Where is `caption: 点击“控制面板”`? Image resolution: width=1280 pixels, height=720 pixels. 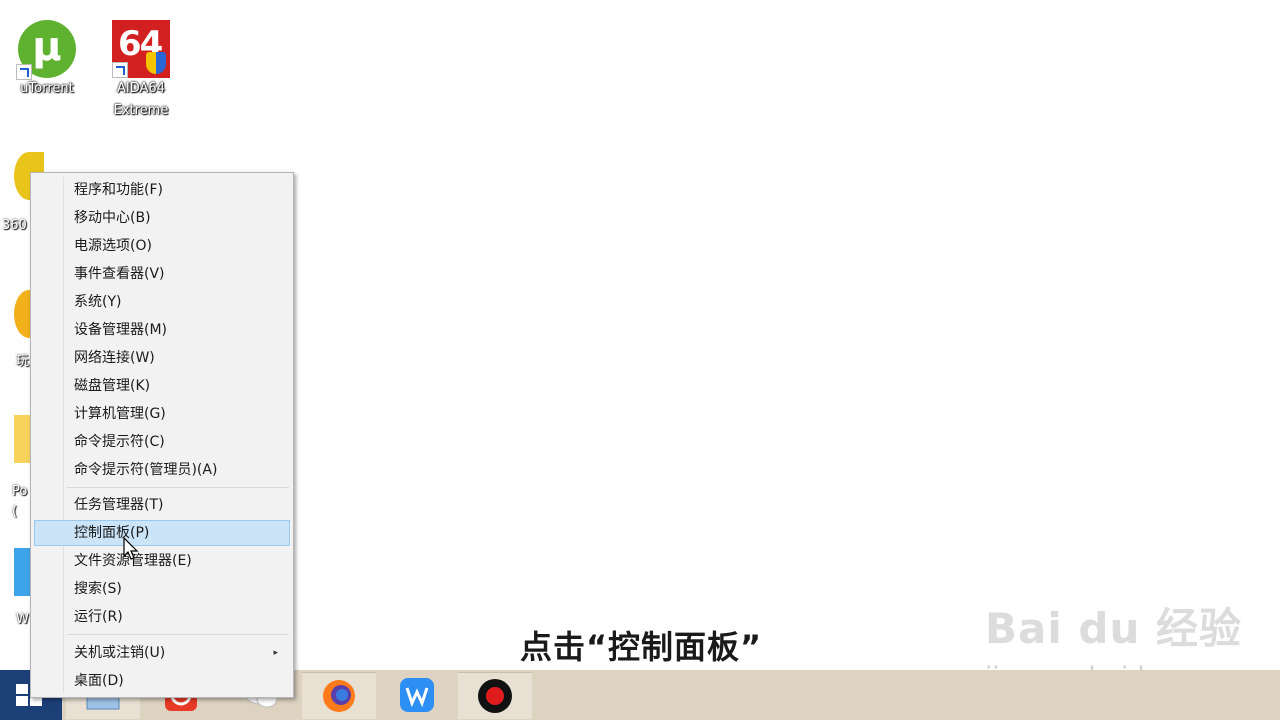 caption: 点击“控制面板” is located at coordinates (641, 647).